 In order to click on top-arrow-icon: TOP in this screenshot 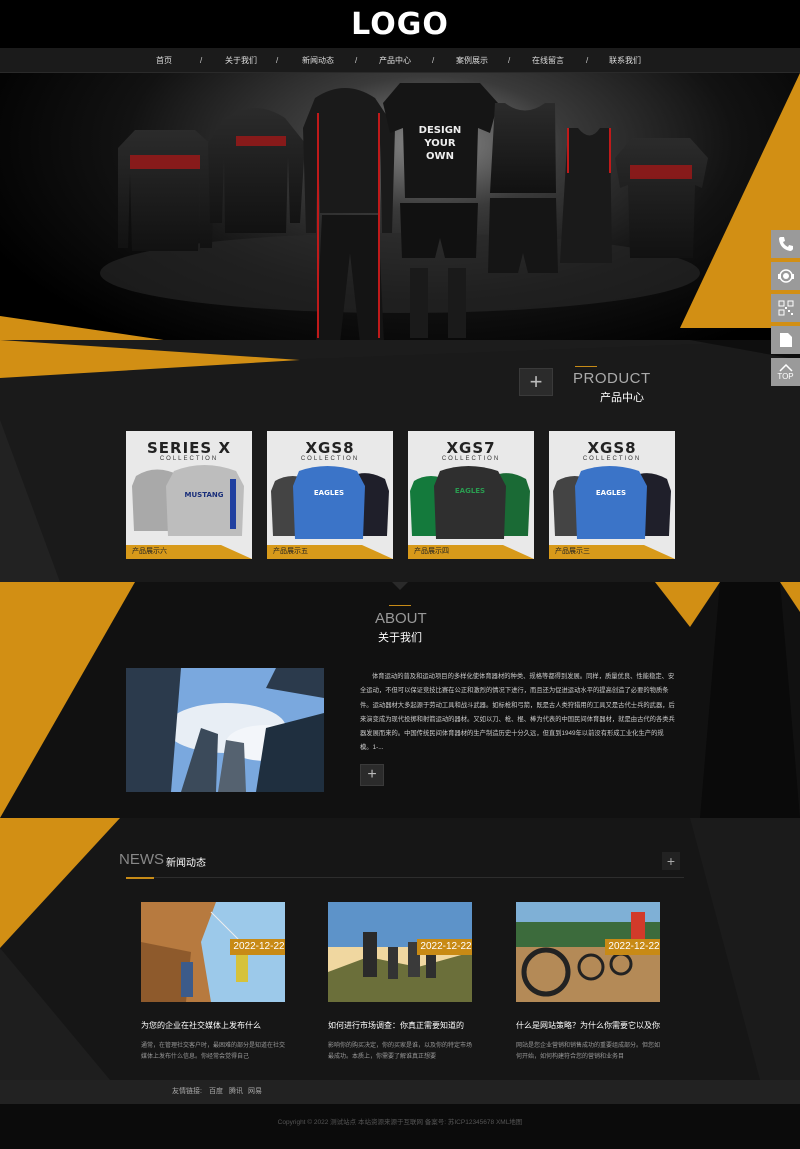, I will do `click(785, 372)`.